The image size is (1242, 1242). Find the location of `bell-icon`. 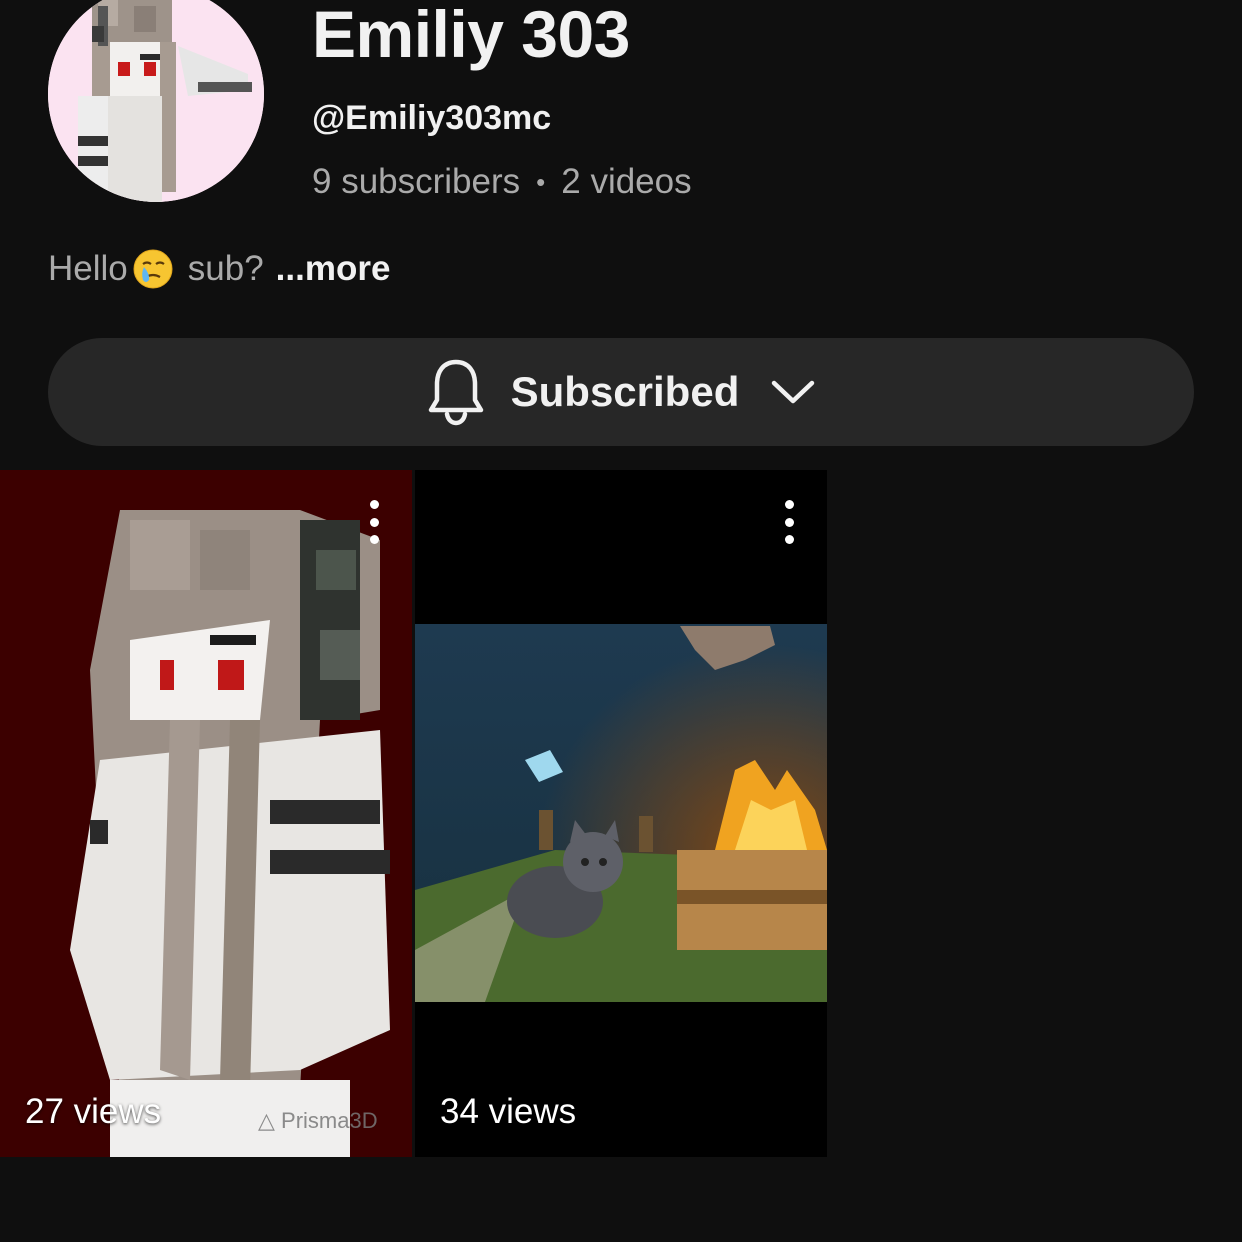

bell-icon is located at coordinates (455, 392).